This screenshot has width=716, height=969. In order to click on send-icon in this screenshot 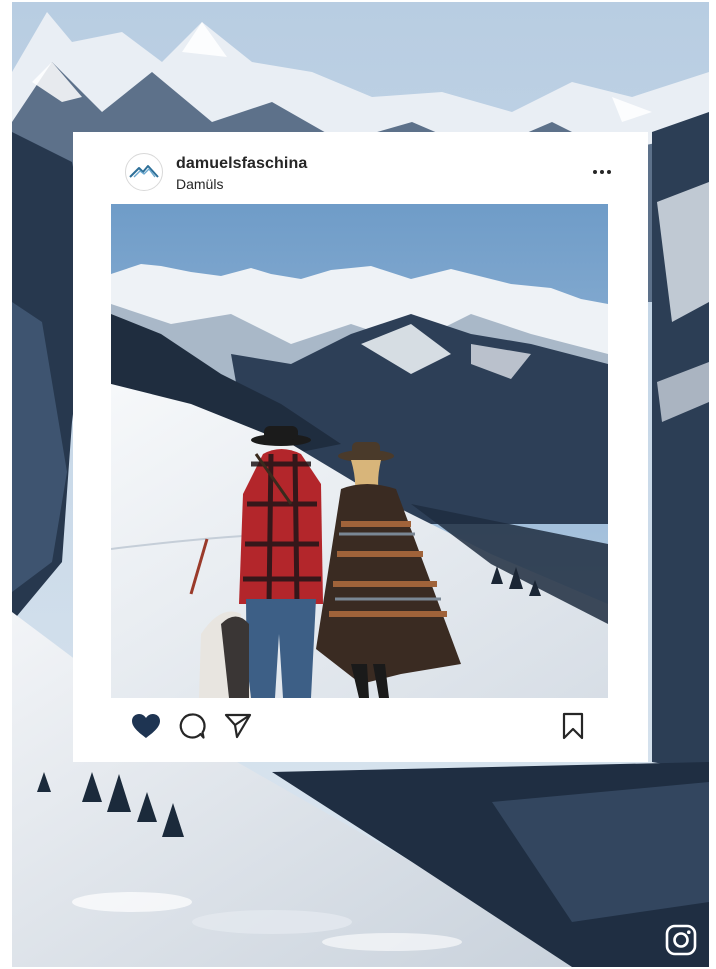, I will do `click(238, 726)`.